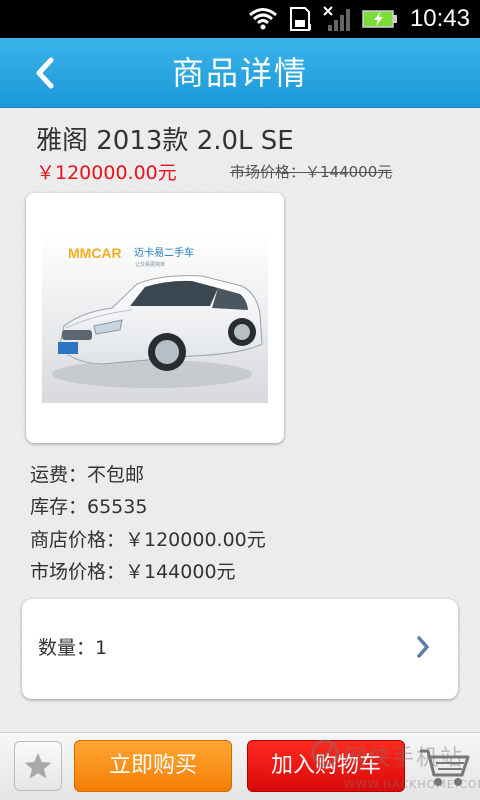 Image resolution: width=480 pixels, height=800 pixels. I want to click on product-price: ￥120000.00元, so click(106, 173).